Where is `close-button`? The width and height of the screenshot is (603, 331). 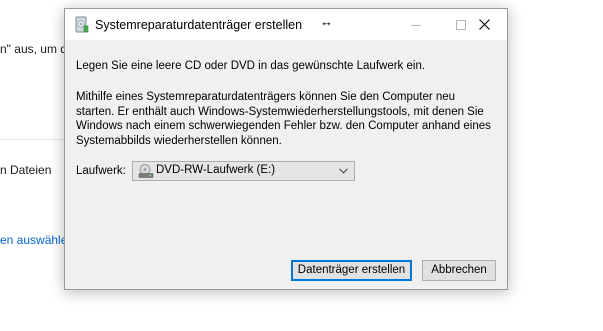
close-button is located at coordinates (484, 24).